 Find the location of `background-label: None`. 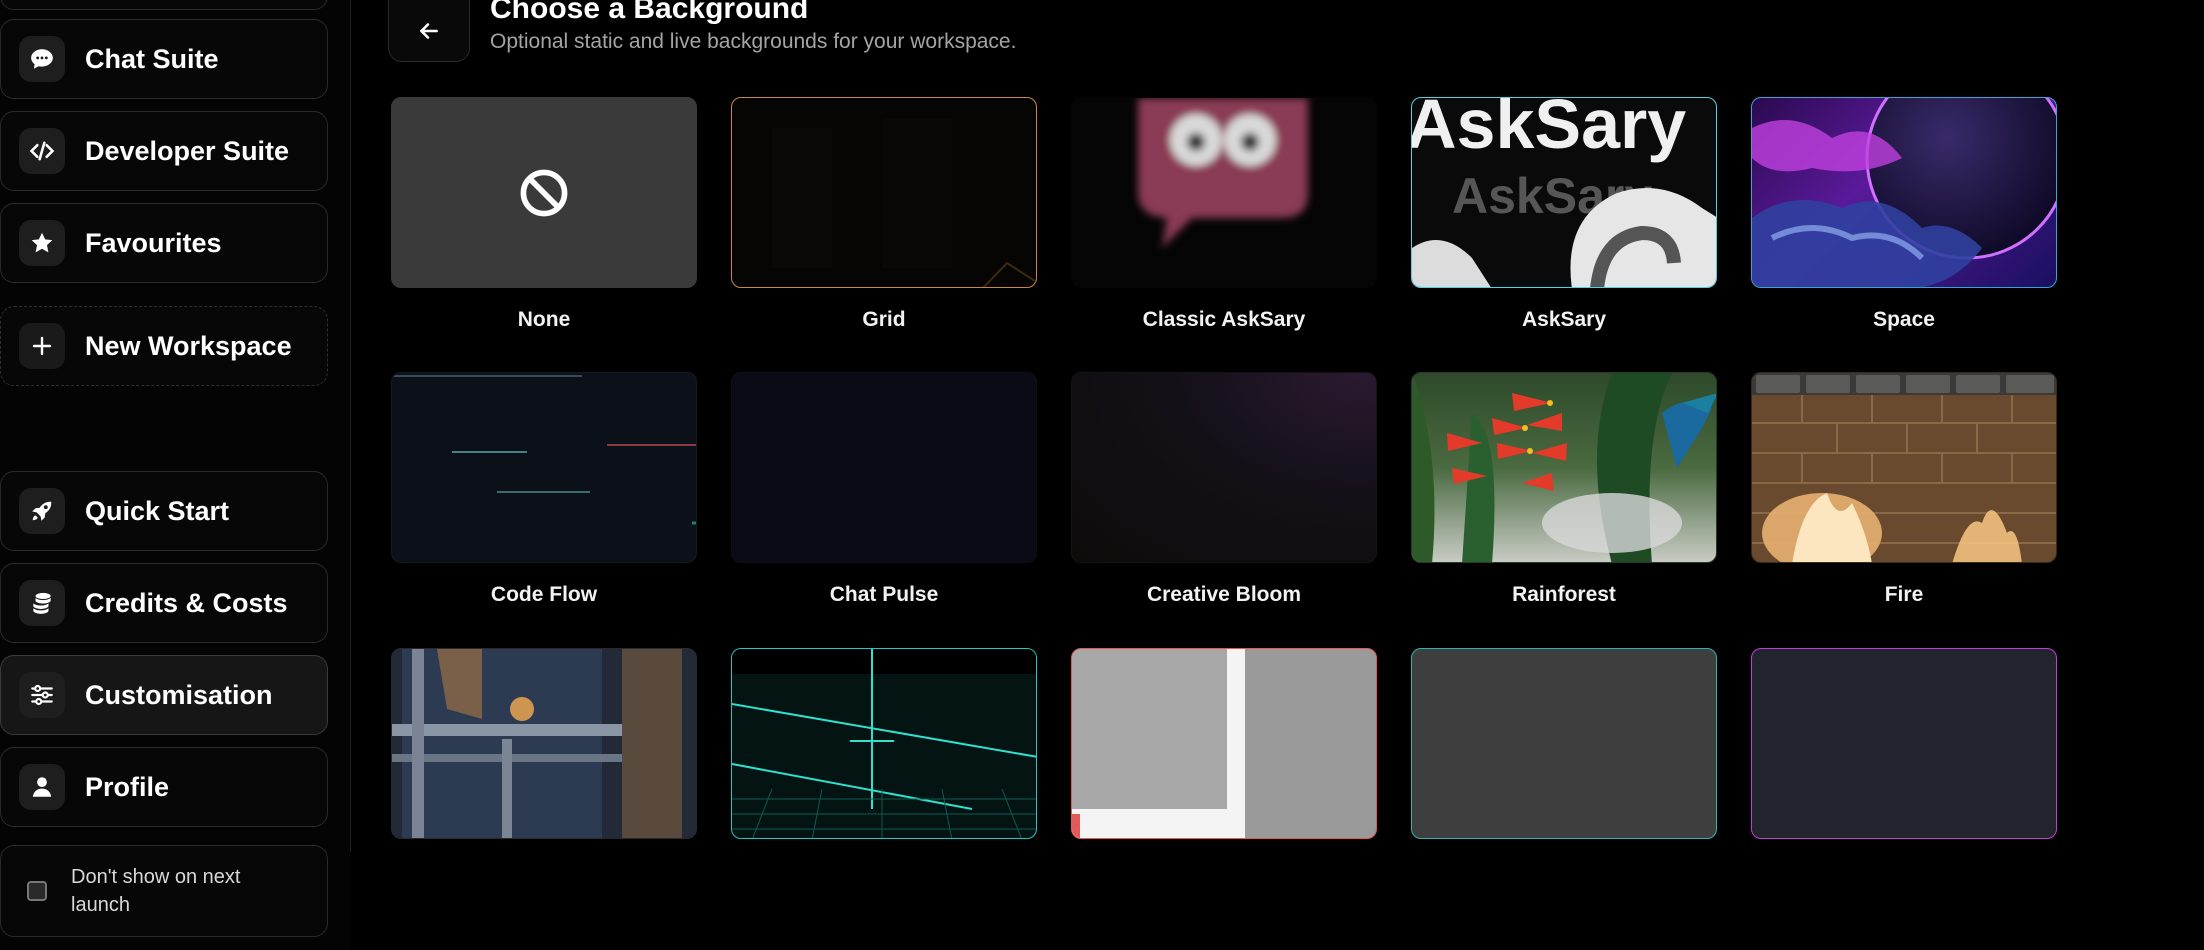

background-label: None is located at coordinates (544, 319).